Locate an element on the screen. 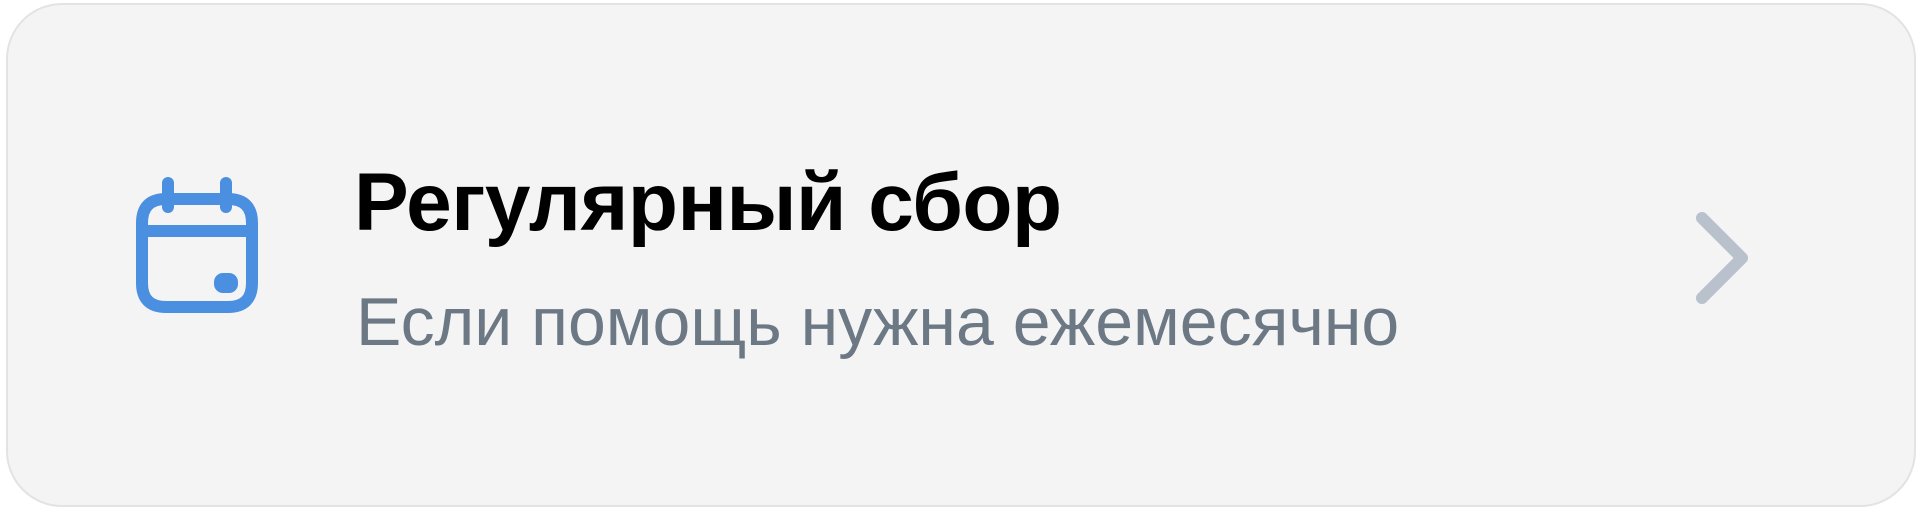 The width and height of the screenshot is (1921, 512). calendar-icon is located at coordinates (198, 253).